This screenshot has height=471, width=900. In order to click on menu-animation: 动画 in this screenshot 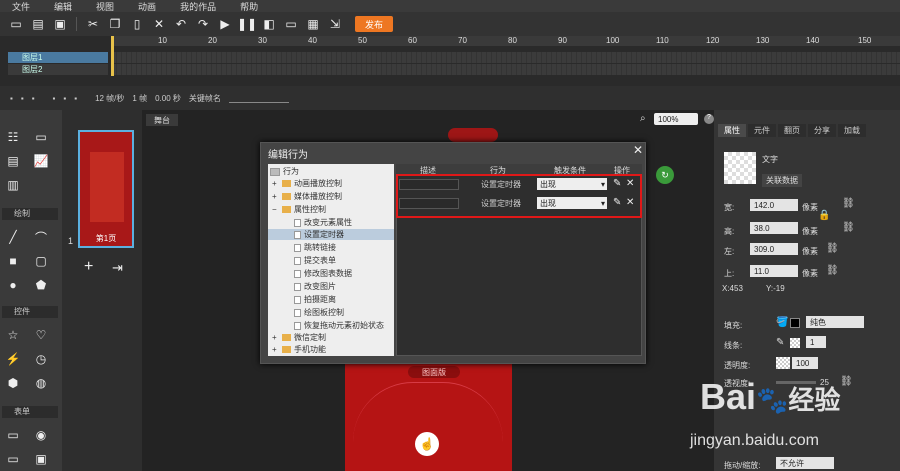, I will do `click(147, 6)`.